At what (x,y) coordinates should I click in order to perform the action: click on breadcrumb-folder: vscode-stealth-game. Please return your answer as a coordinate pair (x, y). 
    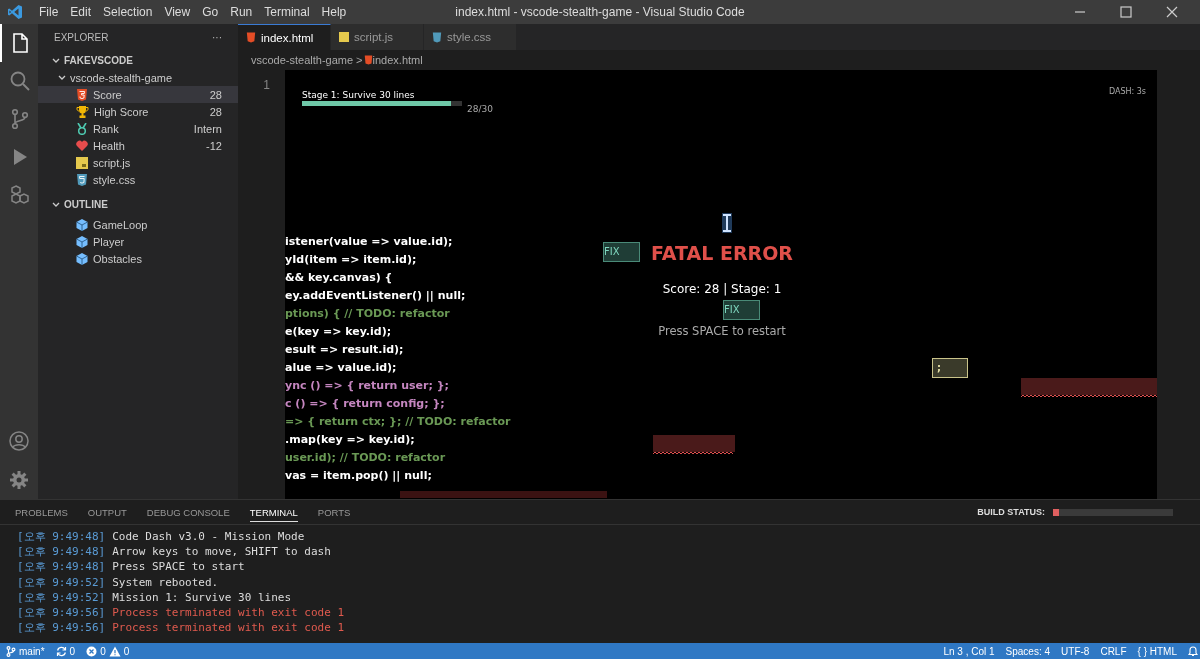
    Looking at the image, I should click on (302, 60).